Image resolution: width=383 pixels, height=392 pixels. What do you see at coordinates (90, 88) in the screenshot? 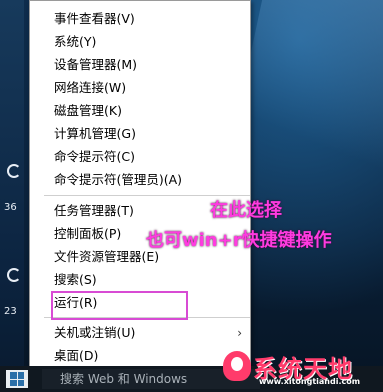
I see `menu-item-network-connections: 网络连接(W)` at bounding box center [90, 88].